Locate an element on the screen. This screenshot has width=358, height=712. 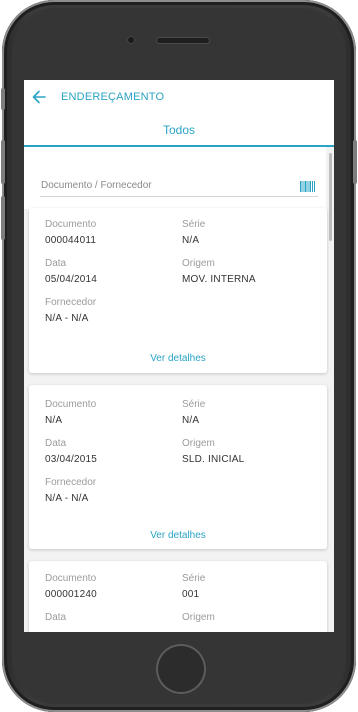
field-data: Data is located at coordinates (55, 618).